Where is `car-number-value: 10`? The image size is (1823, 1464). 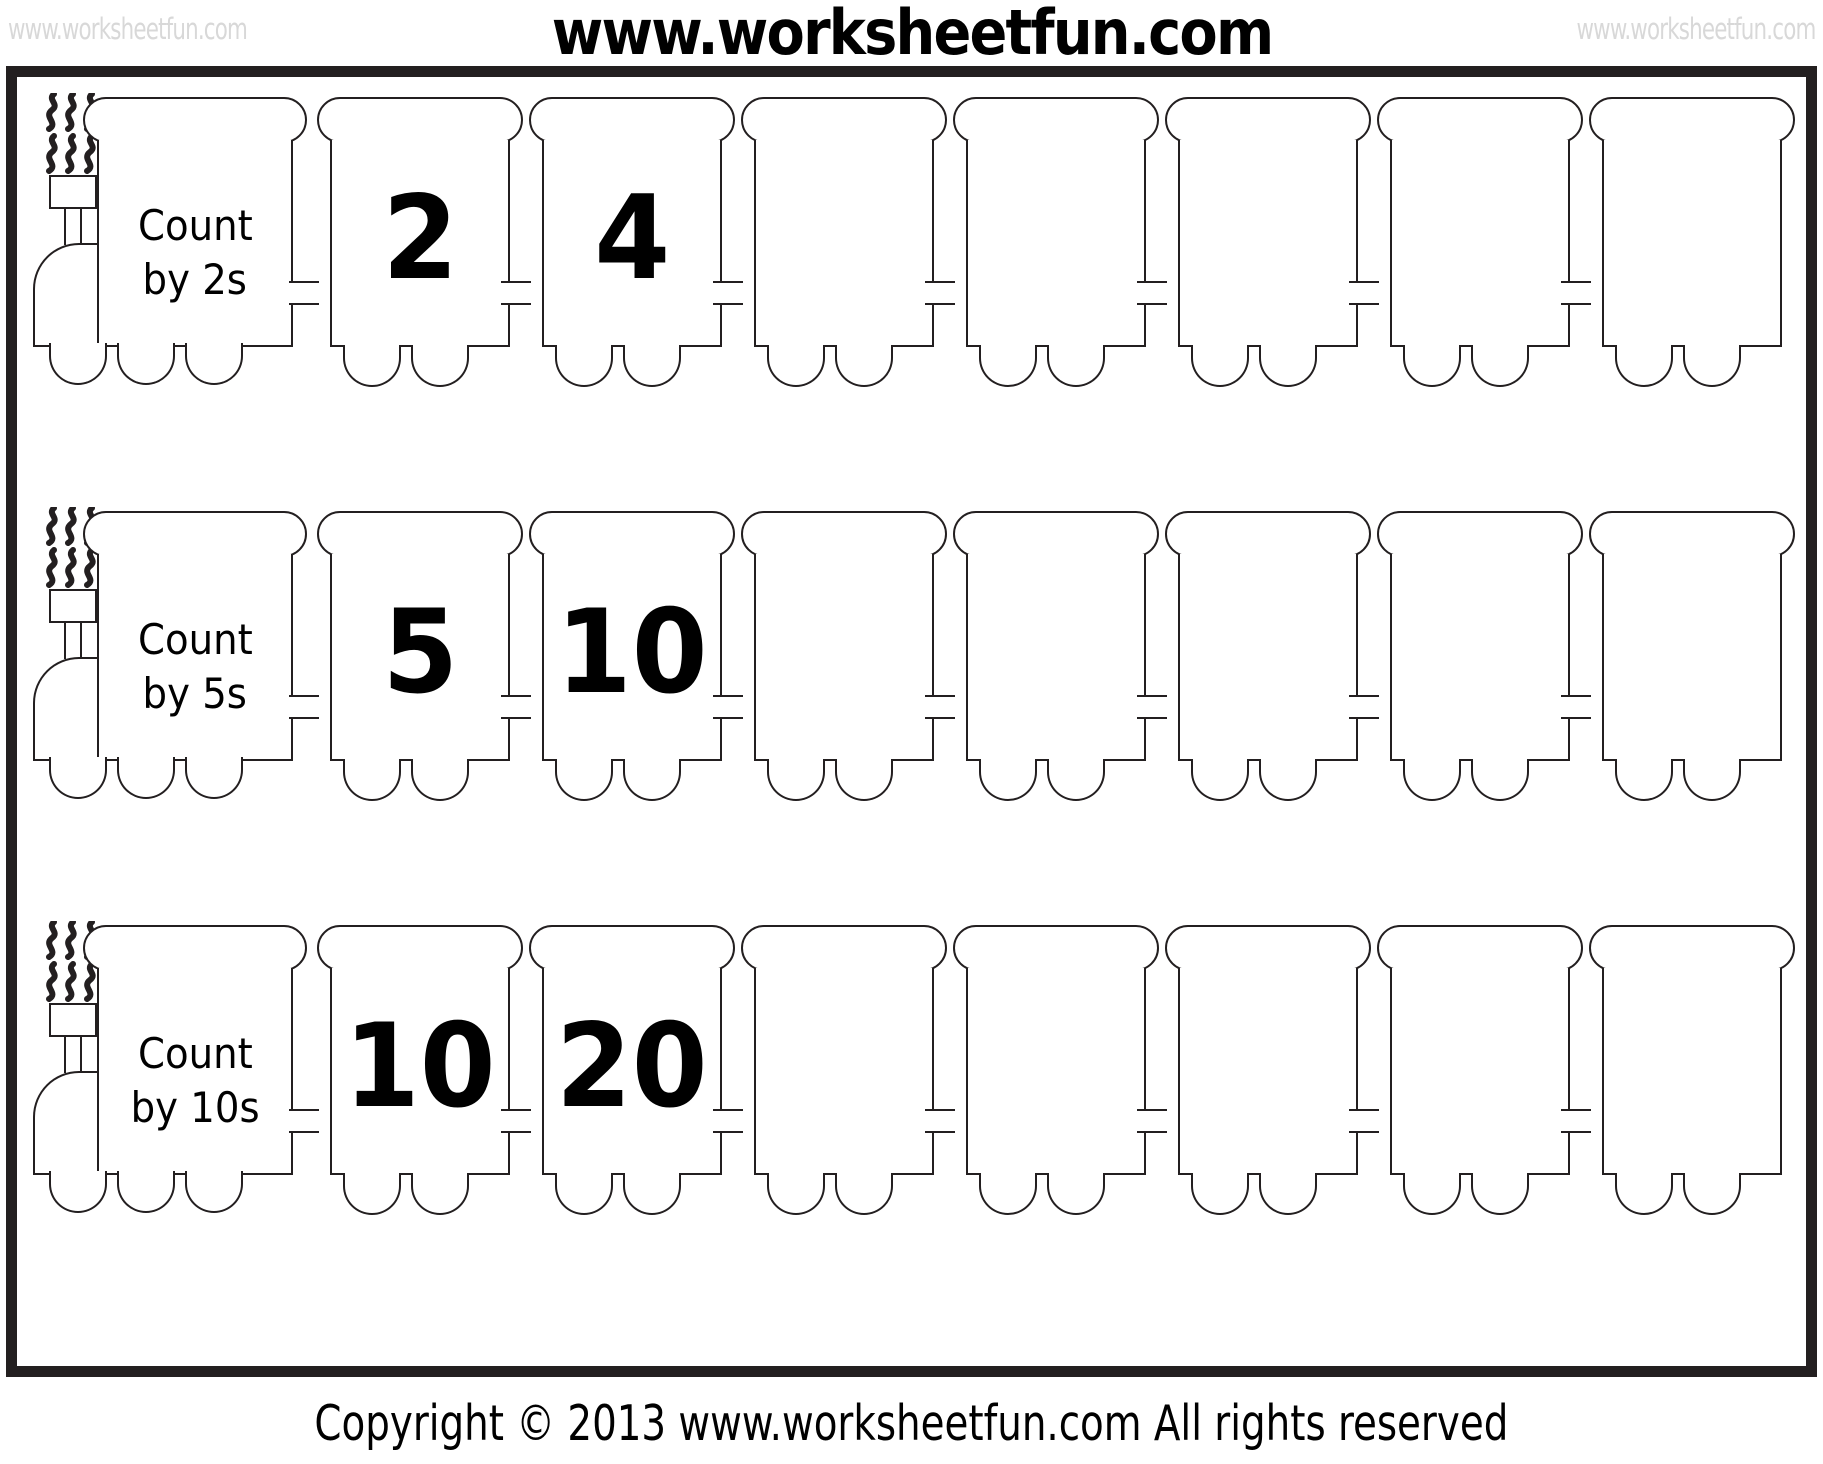 car-number-value: 10 is located at coordinates (420, 1066).